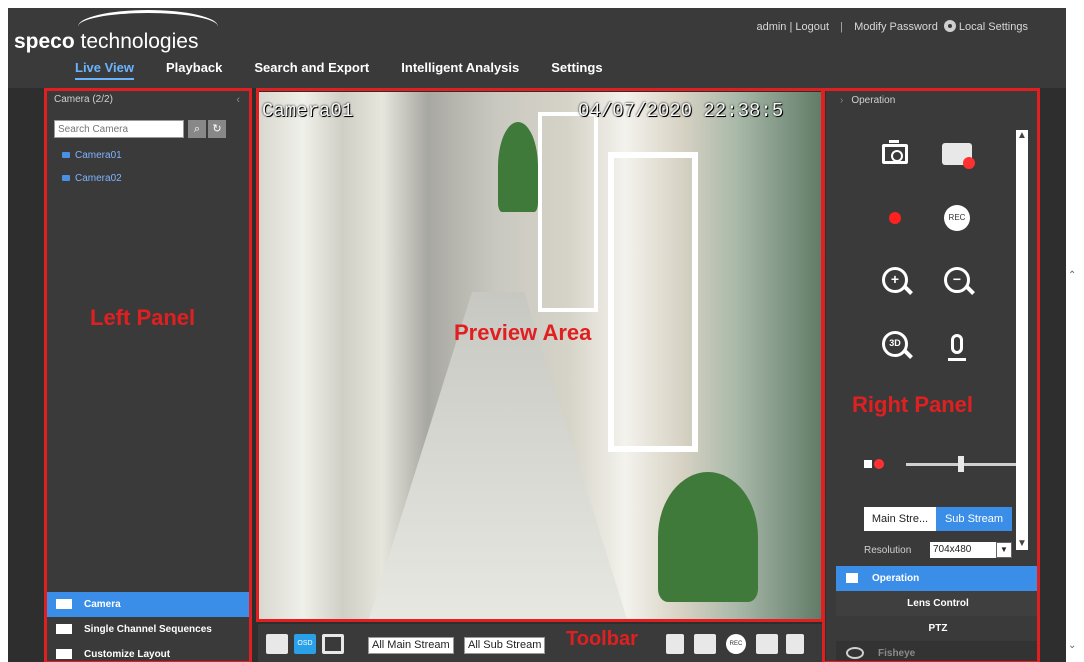 The height and width of the screenshot is (662, 1084). I want to click on zoom-in-button: +, so click(895, 280).